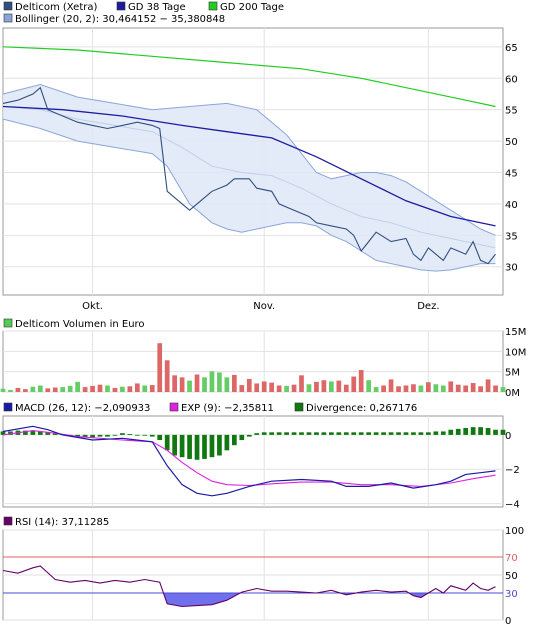 The width and height of the screenshot is (545, 629). I want to click on x-tick-label: Dez., so click(428, 306).